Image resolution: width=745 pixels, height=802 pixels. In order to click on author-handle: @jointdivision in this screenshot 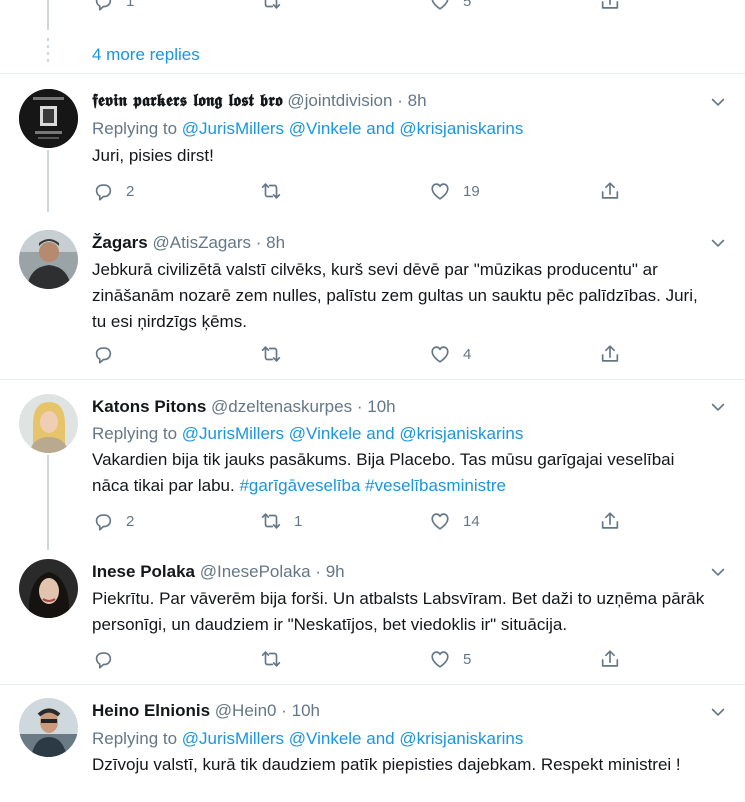, I will do `click(339, 100)`.